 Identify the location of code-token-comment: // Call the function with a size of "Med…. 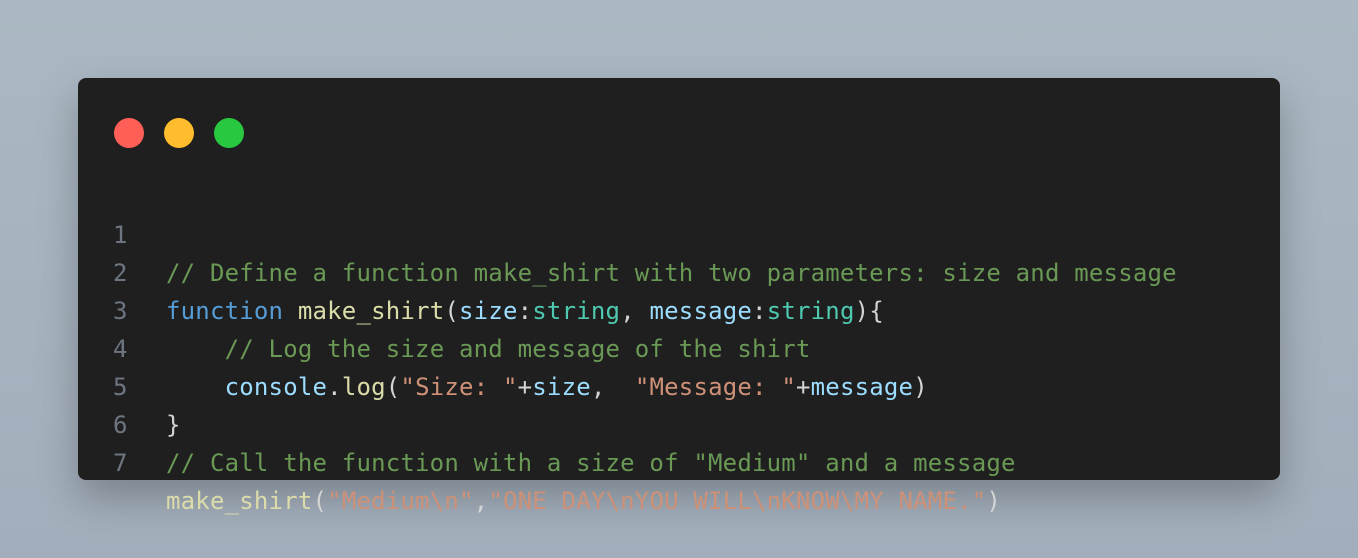
(591, 463).